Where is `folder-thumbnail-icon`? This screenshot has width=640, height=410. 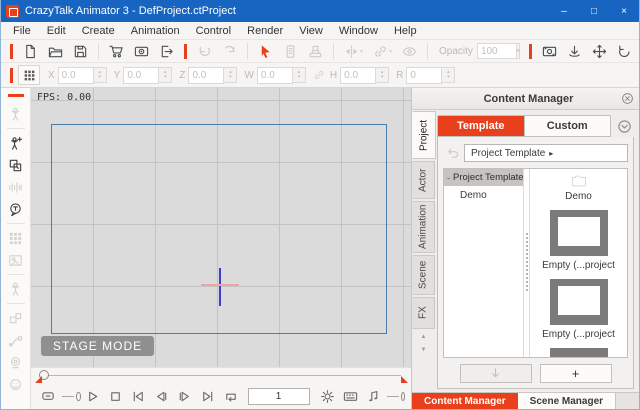 folder-thumbnail-icon is located at coordinates (579, 181).